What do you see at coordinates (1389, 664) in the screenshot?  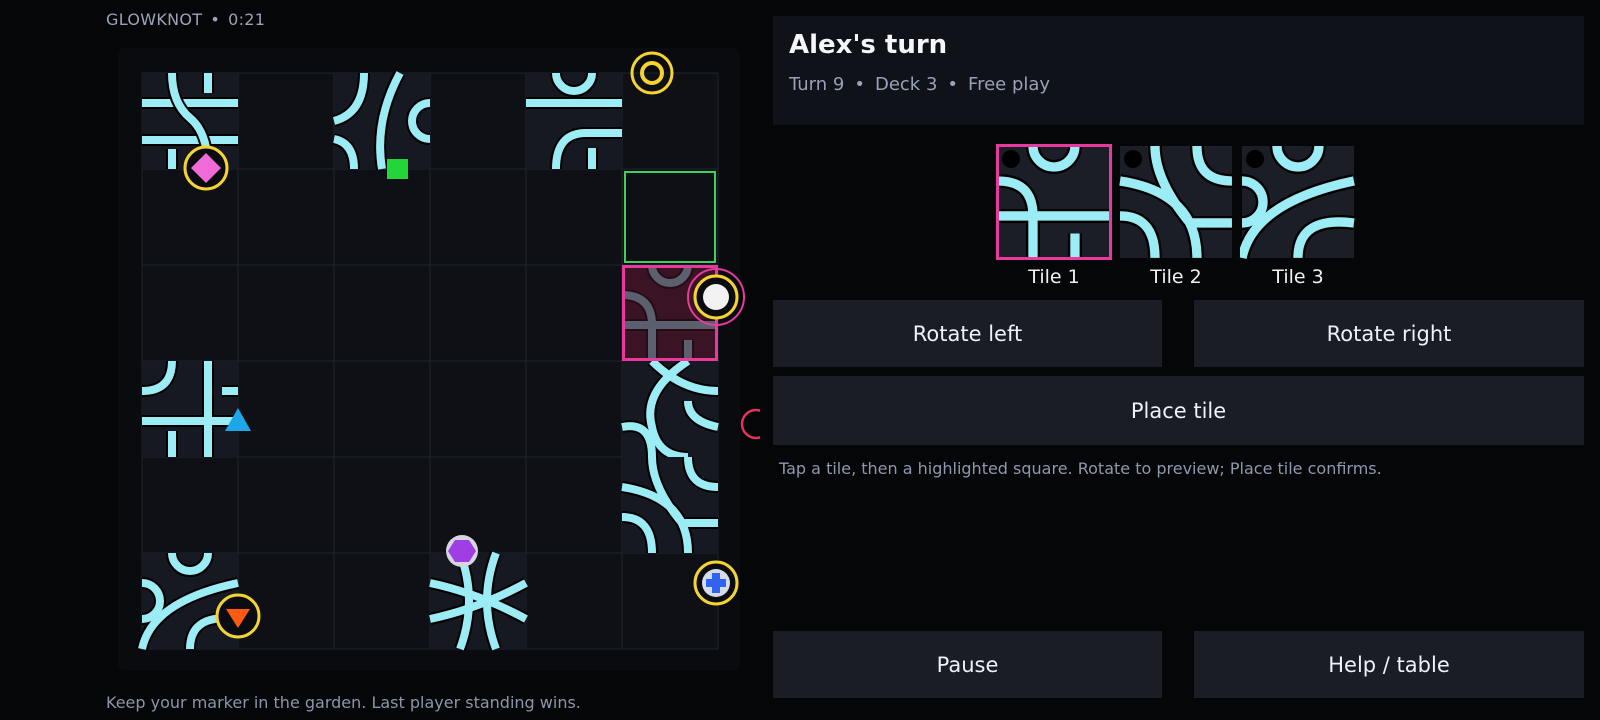 I see `help-table-button: Help / table` at bounding box center [1389, 664].